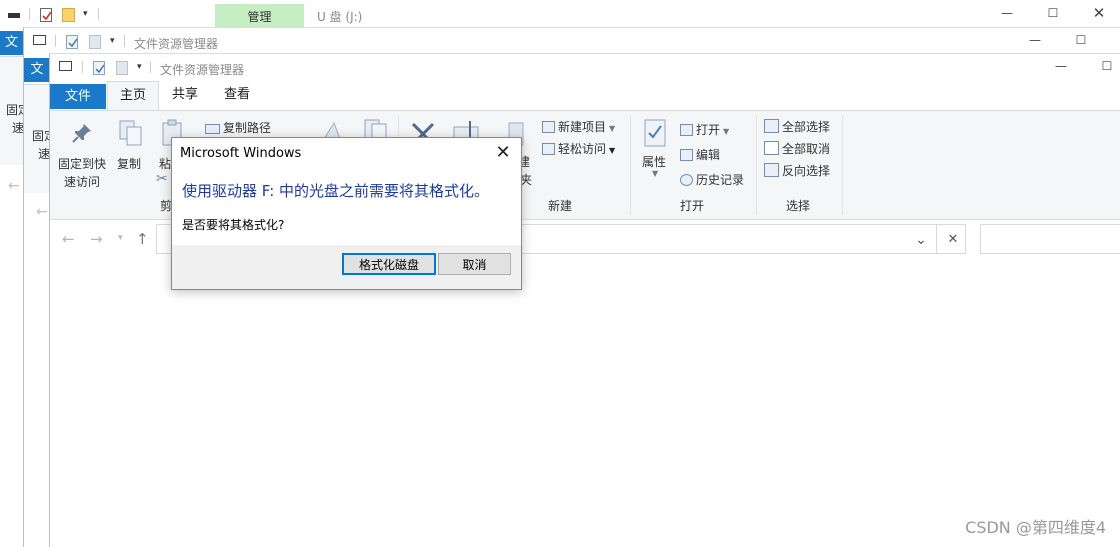  Describe the element at coordinates (233, 225) in the screenshot. I see `dialog-question: 是否要将其格式化?` at that location.